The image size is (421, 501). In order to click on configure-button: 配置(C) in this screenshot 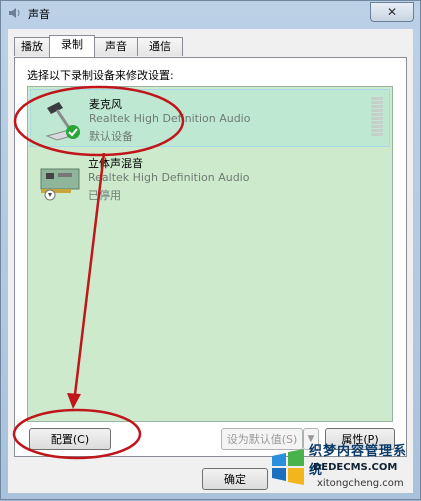, I will do `click(70, 439)`.